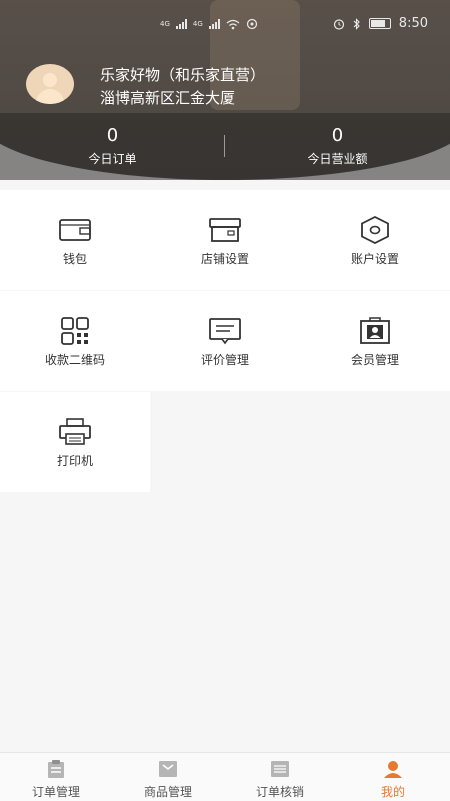 This screenshot has width=450, height=801. I want to click on menu-label: 打印机, so click(74, 461).